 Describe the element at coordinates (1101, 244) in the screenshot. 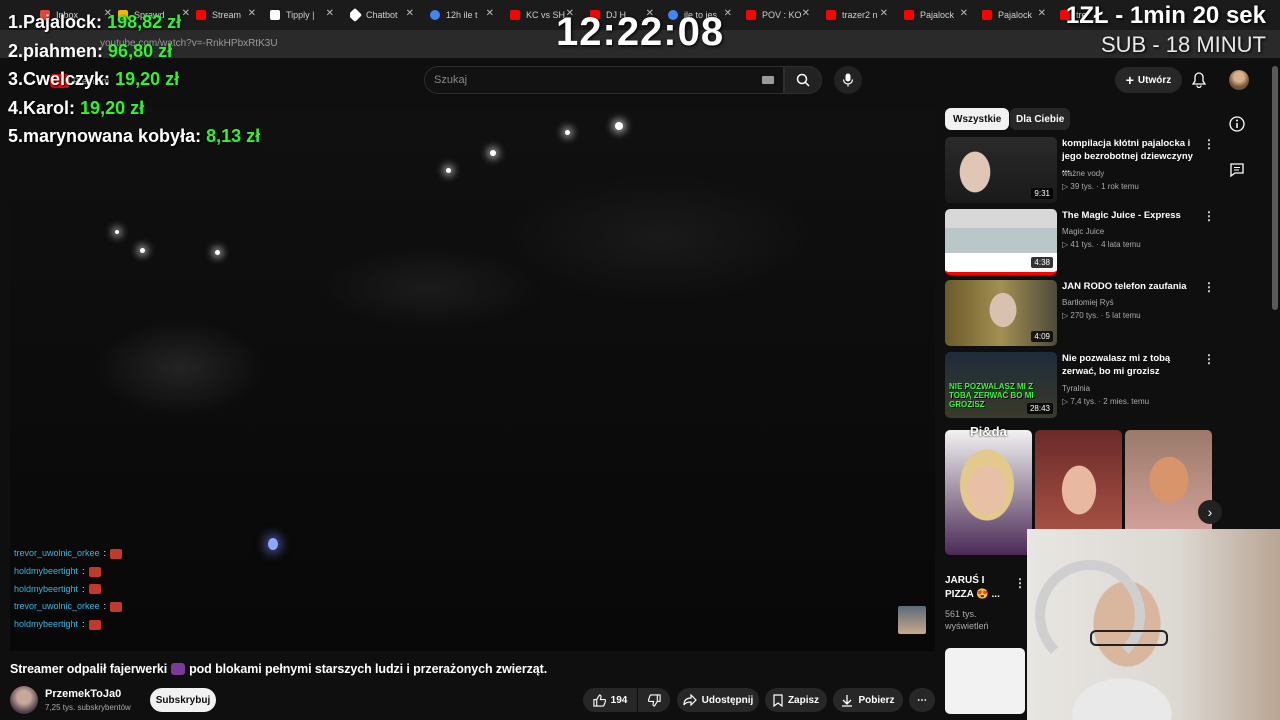

I see `video-meta: ▷ 41 tys. · 4 lata temu` at that location.